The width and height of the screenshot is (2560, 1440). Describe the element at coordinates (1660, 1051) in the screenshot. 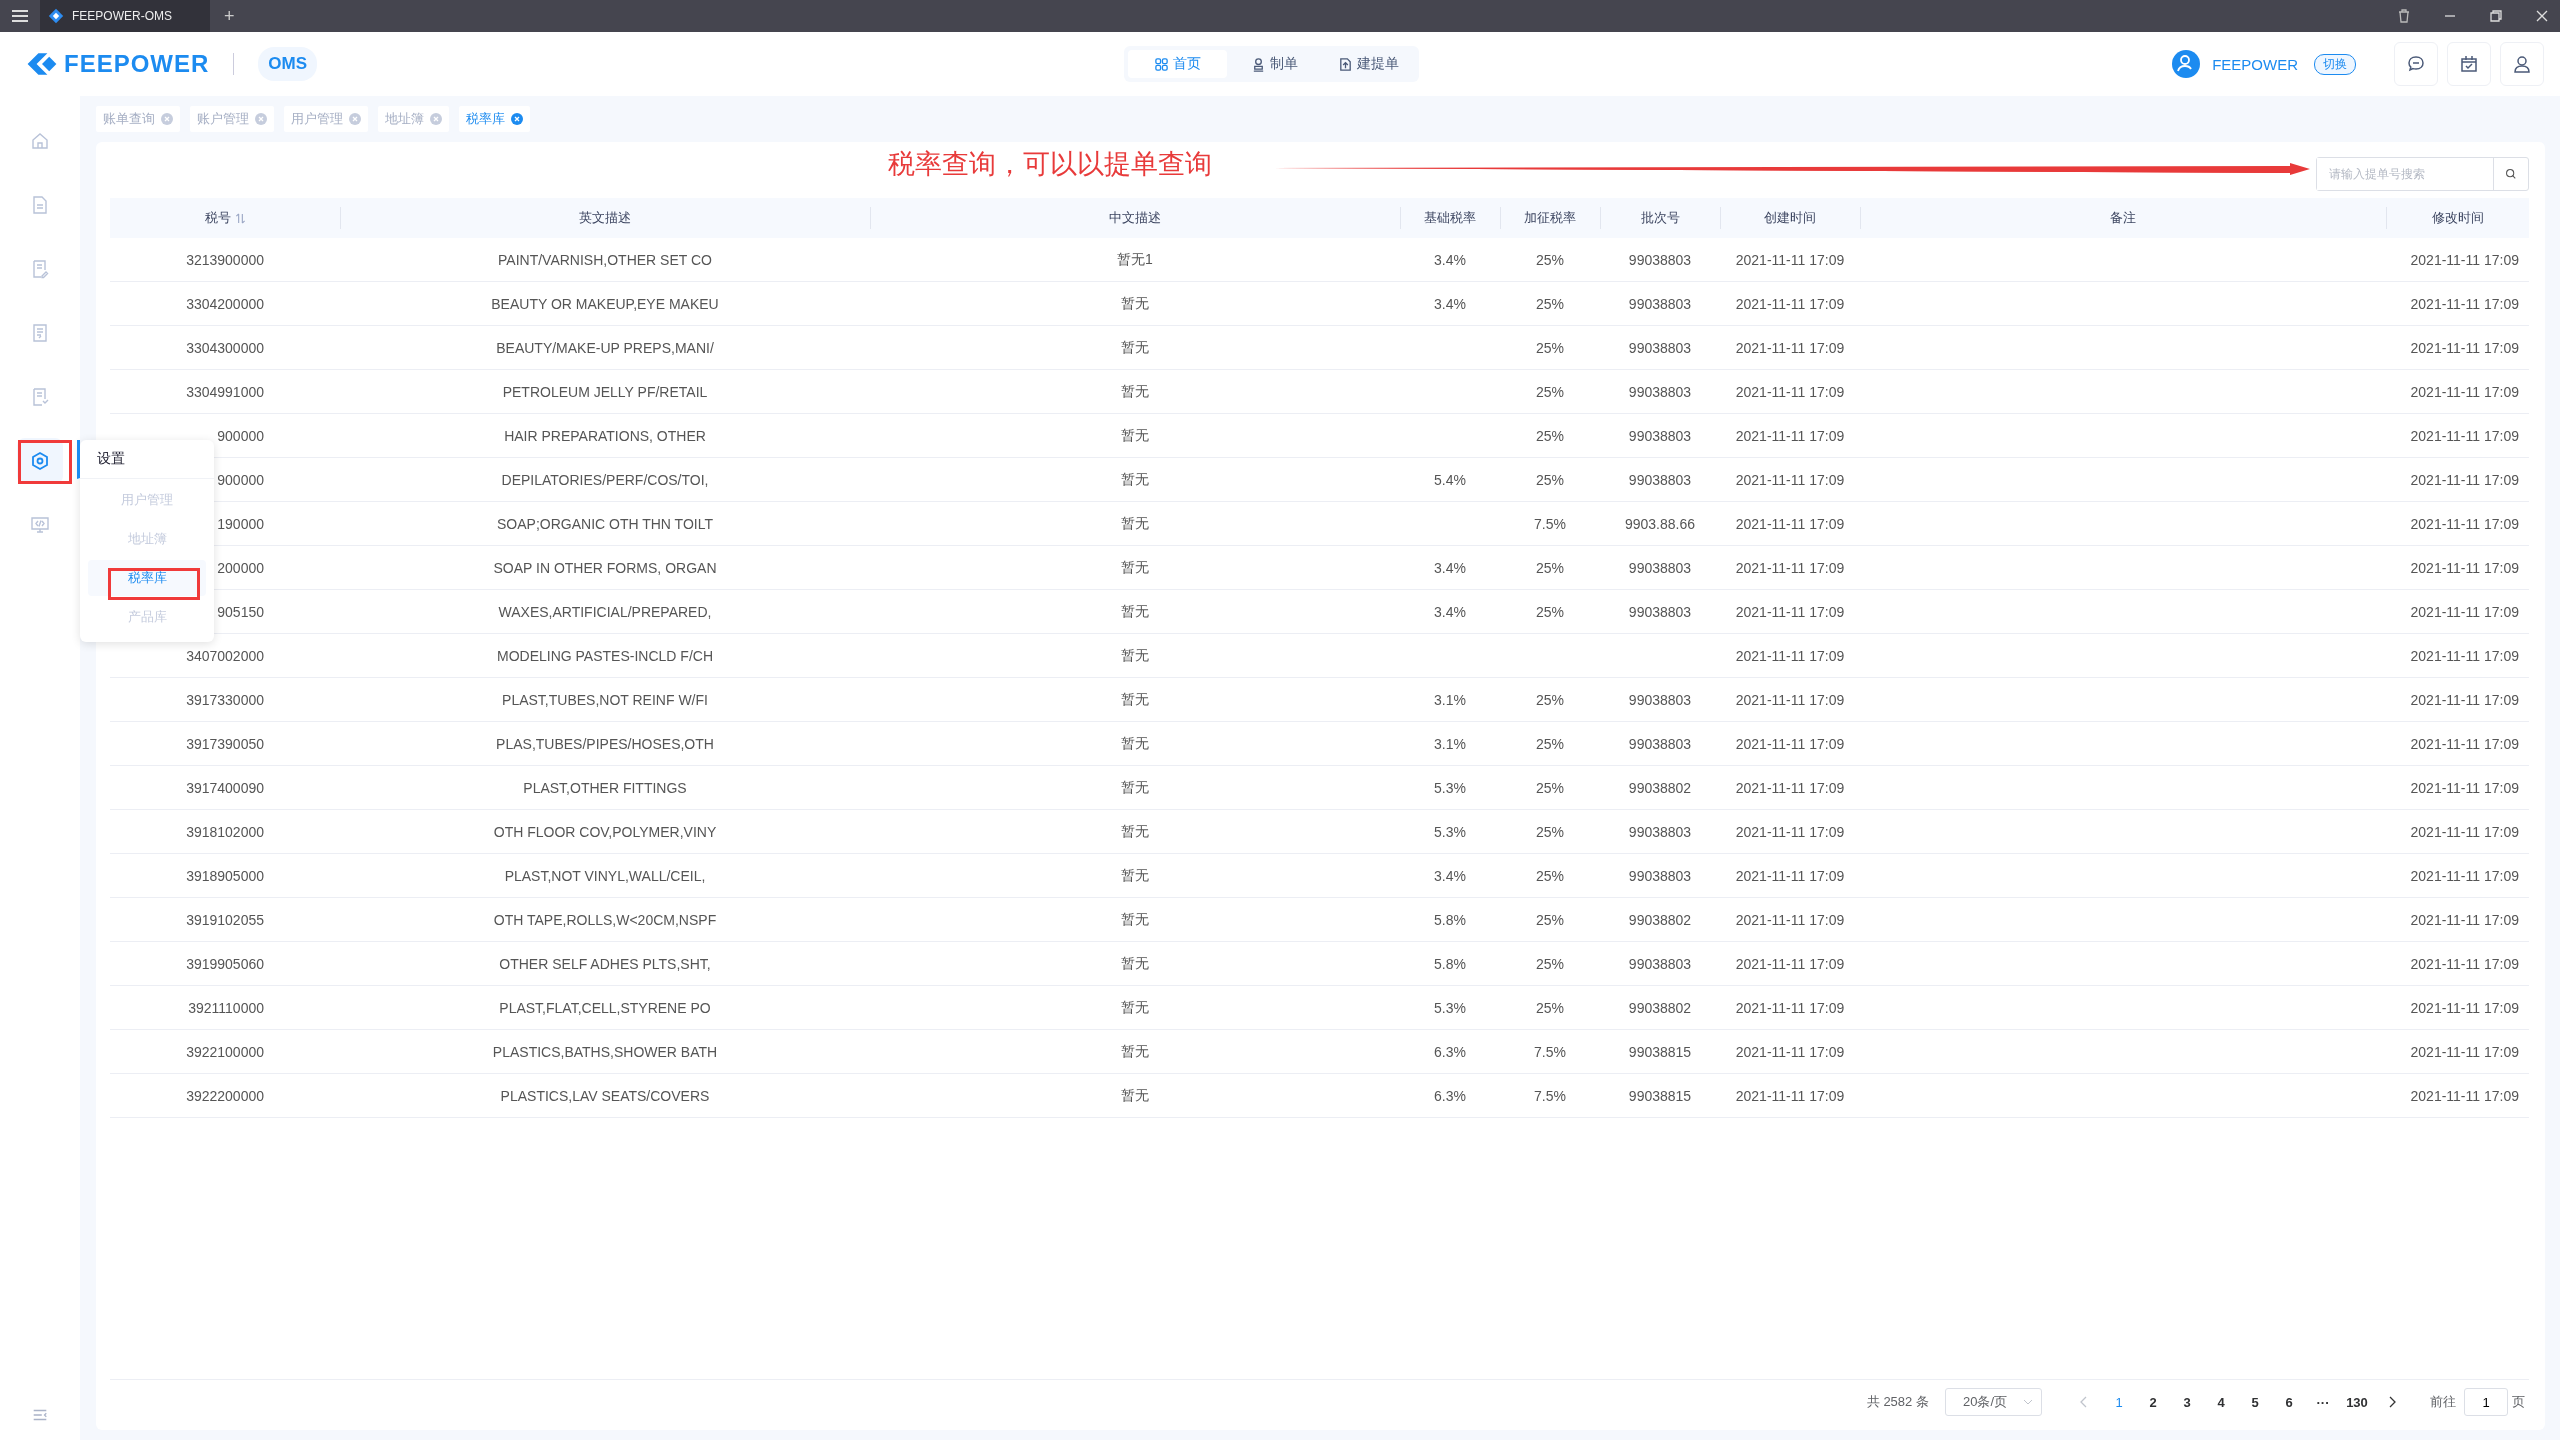

I see `table-cell: 99038815` at that location.